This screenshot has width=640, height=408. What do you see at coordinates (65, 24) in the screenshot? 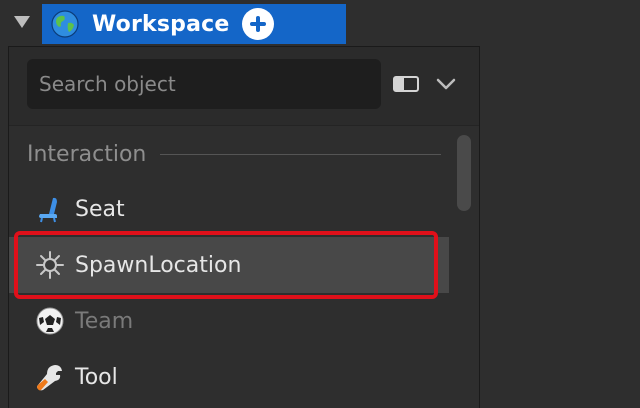
I see `globe-icon` at bounding box center [65, 24].